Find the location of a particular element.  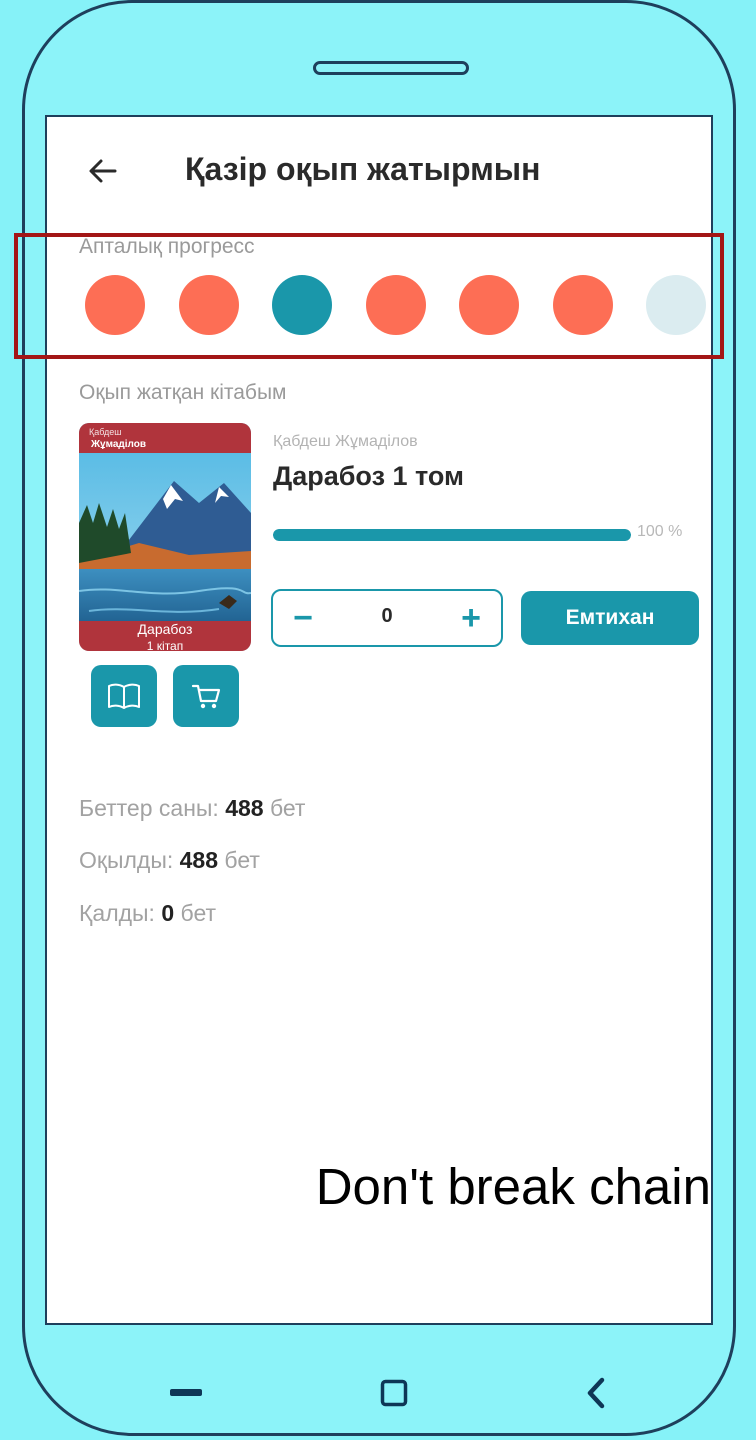

nav-back-button is located at coordinates (596, 1393).